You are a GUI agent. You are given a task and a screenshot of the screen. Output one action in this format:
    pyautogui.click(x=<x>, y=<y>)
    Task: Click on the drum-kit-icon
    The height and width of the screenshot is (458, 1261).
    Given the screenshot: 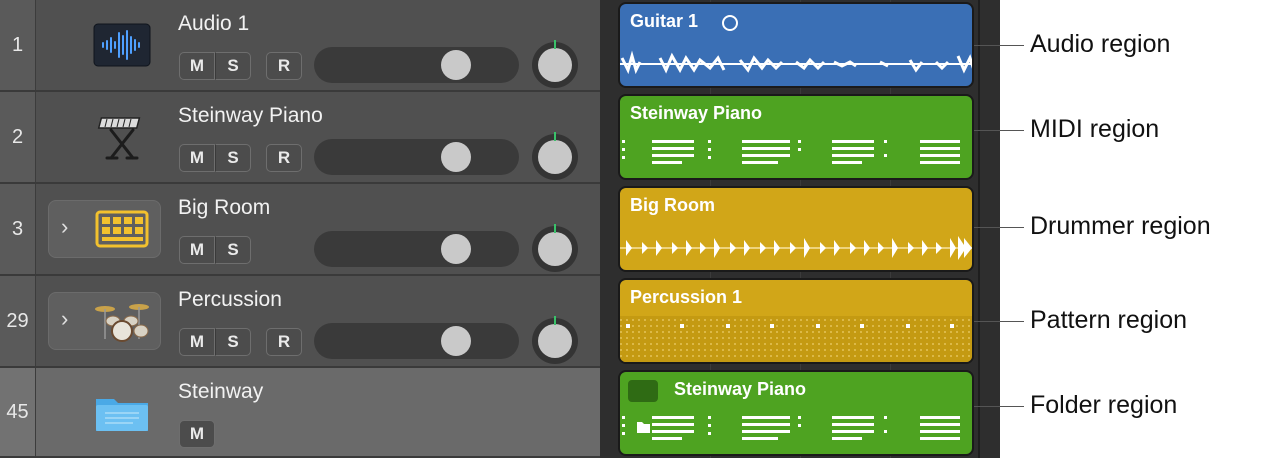 What is the action you would take?
    pyautogui.click(x=122, y=321)
    